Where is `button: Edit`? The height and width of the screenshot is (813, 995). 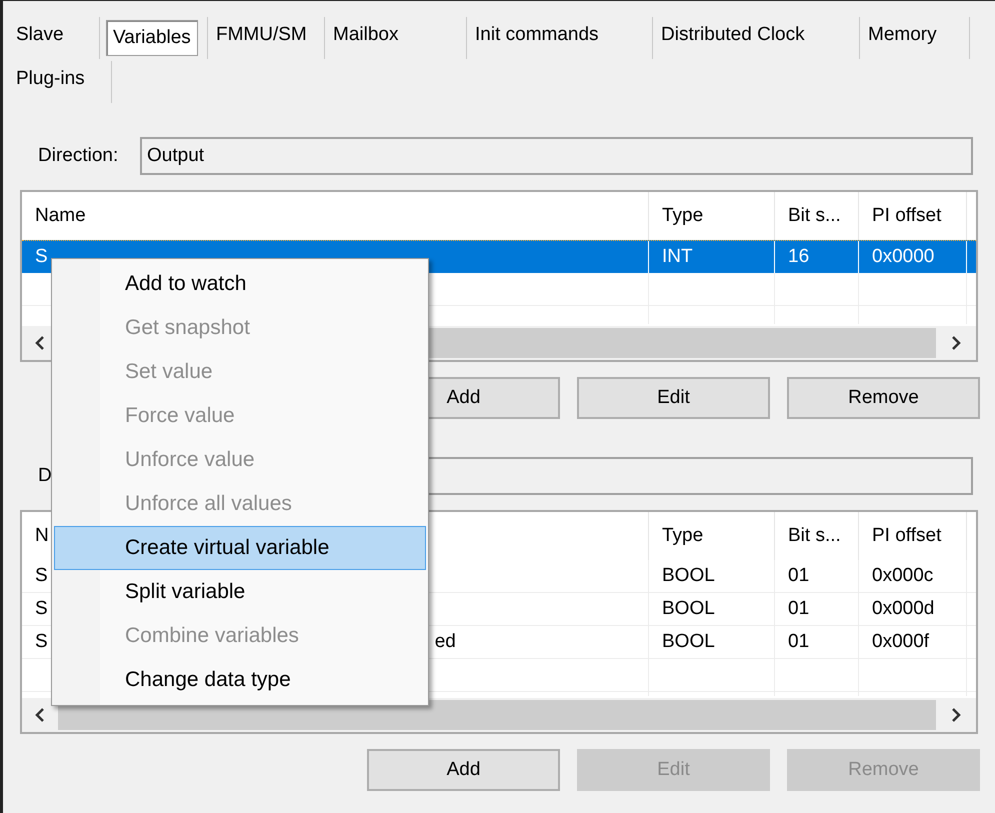 button: Edit is located at coordinates (673, 398).